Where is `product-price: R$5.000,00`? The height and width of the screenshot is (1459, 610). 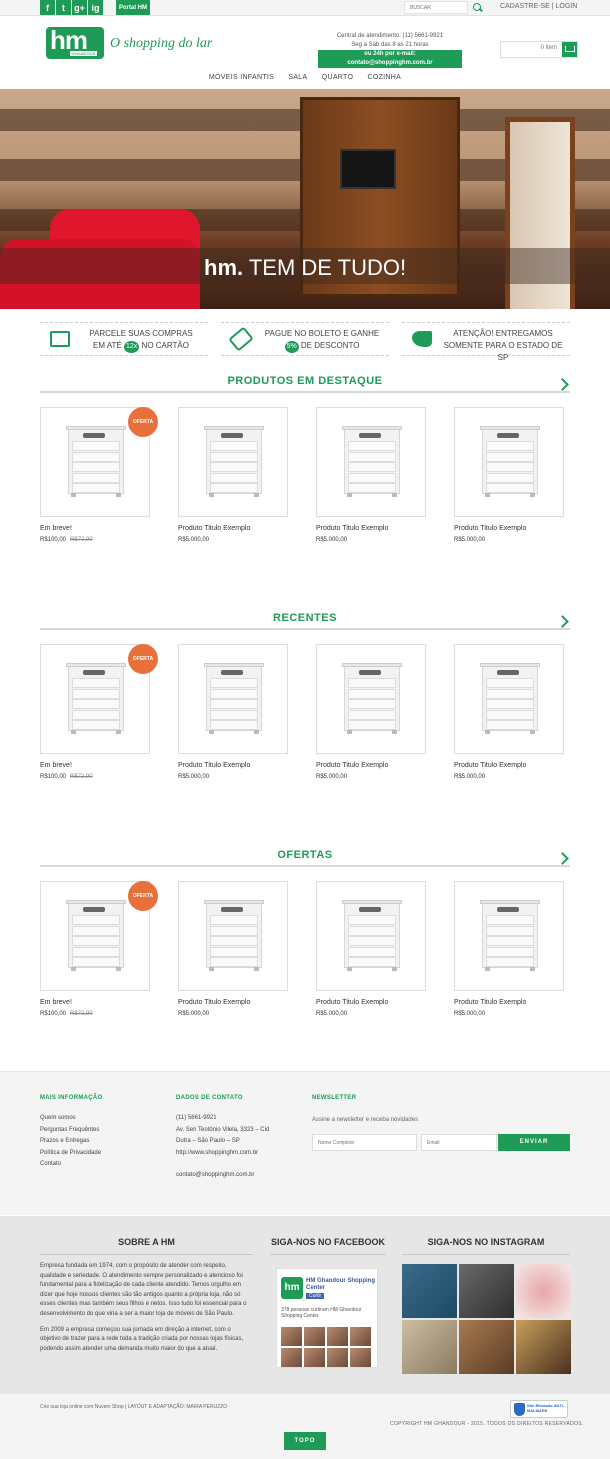 product-price: R$5.000,00 is located at coordinates (332, 777).